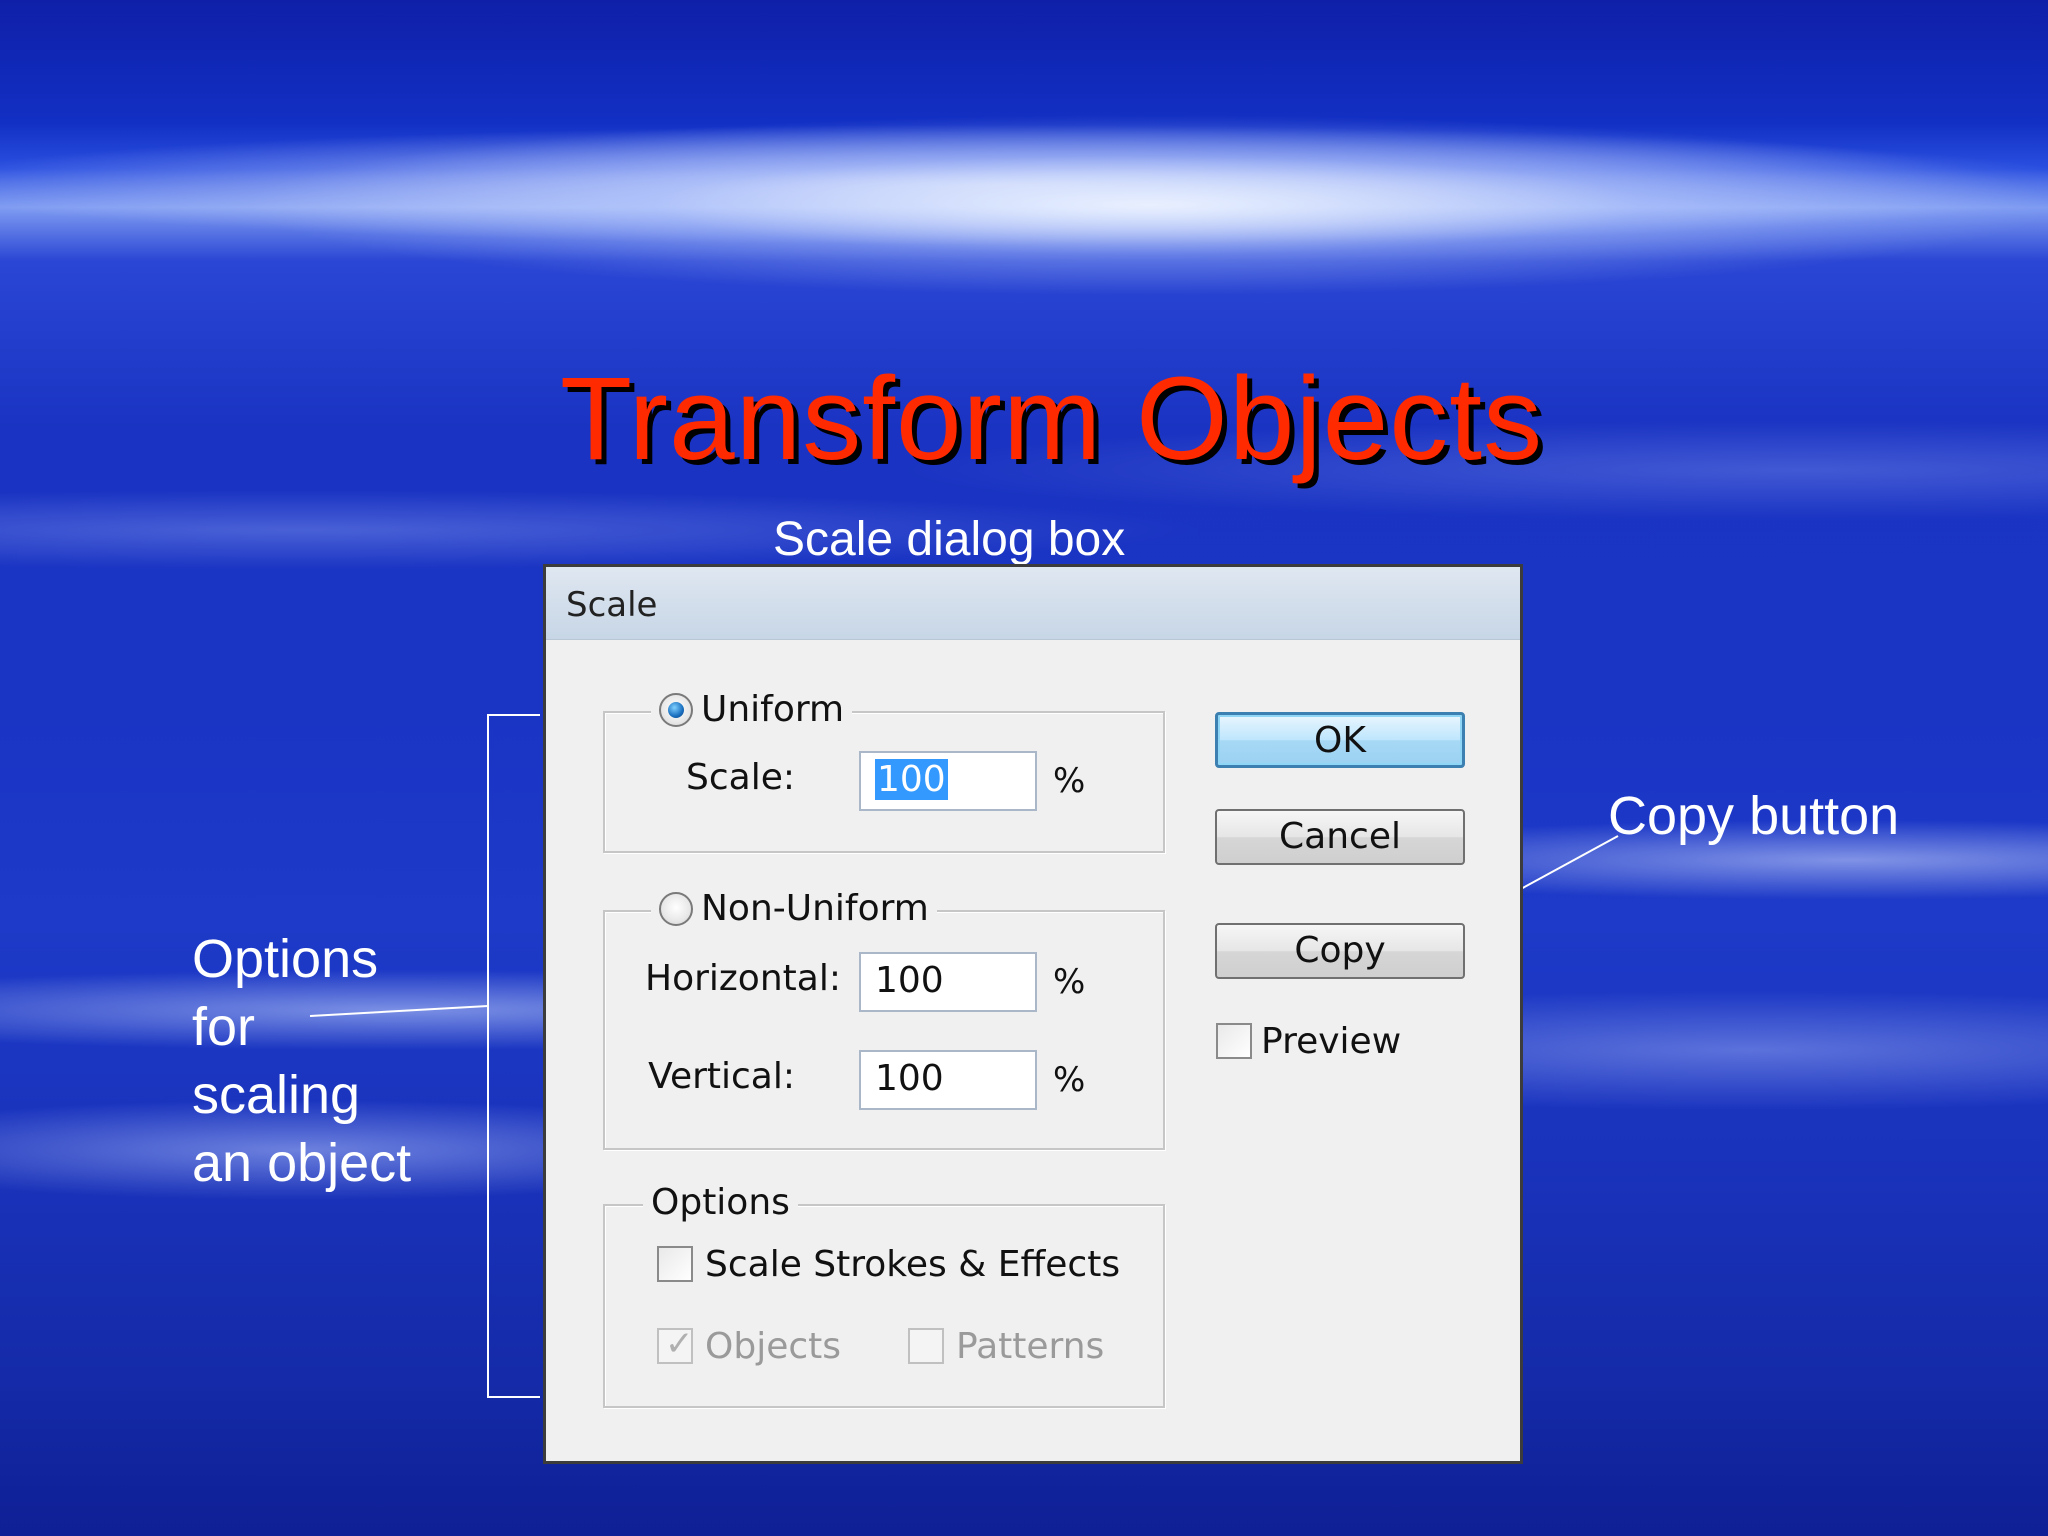 The image size is (2048, 1536). Describe the element at coordinates (1340, 740) in the screenshot. I see `ok-button: OK` at that location.